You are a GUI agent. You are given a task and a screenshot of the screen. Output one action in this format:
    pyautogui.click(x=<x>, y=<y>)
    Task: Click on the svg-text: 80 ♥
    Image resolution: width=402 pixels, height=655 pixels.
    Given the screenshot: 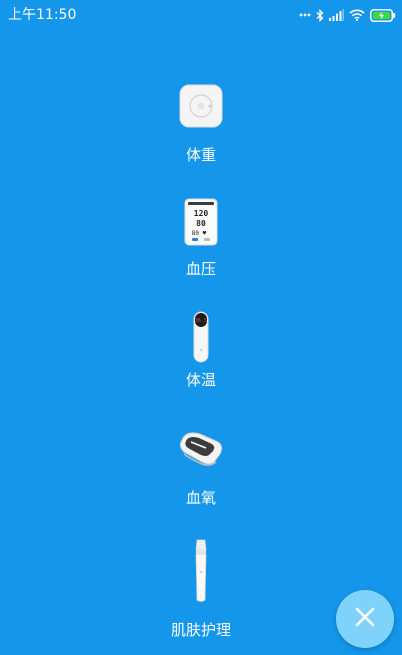 What is the action you would take?
    pyautogui.click(x=199, y=233)
    